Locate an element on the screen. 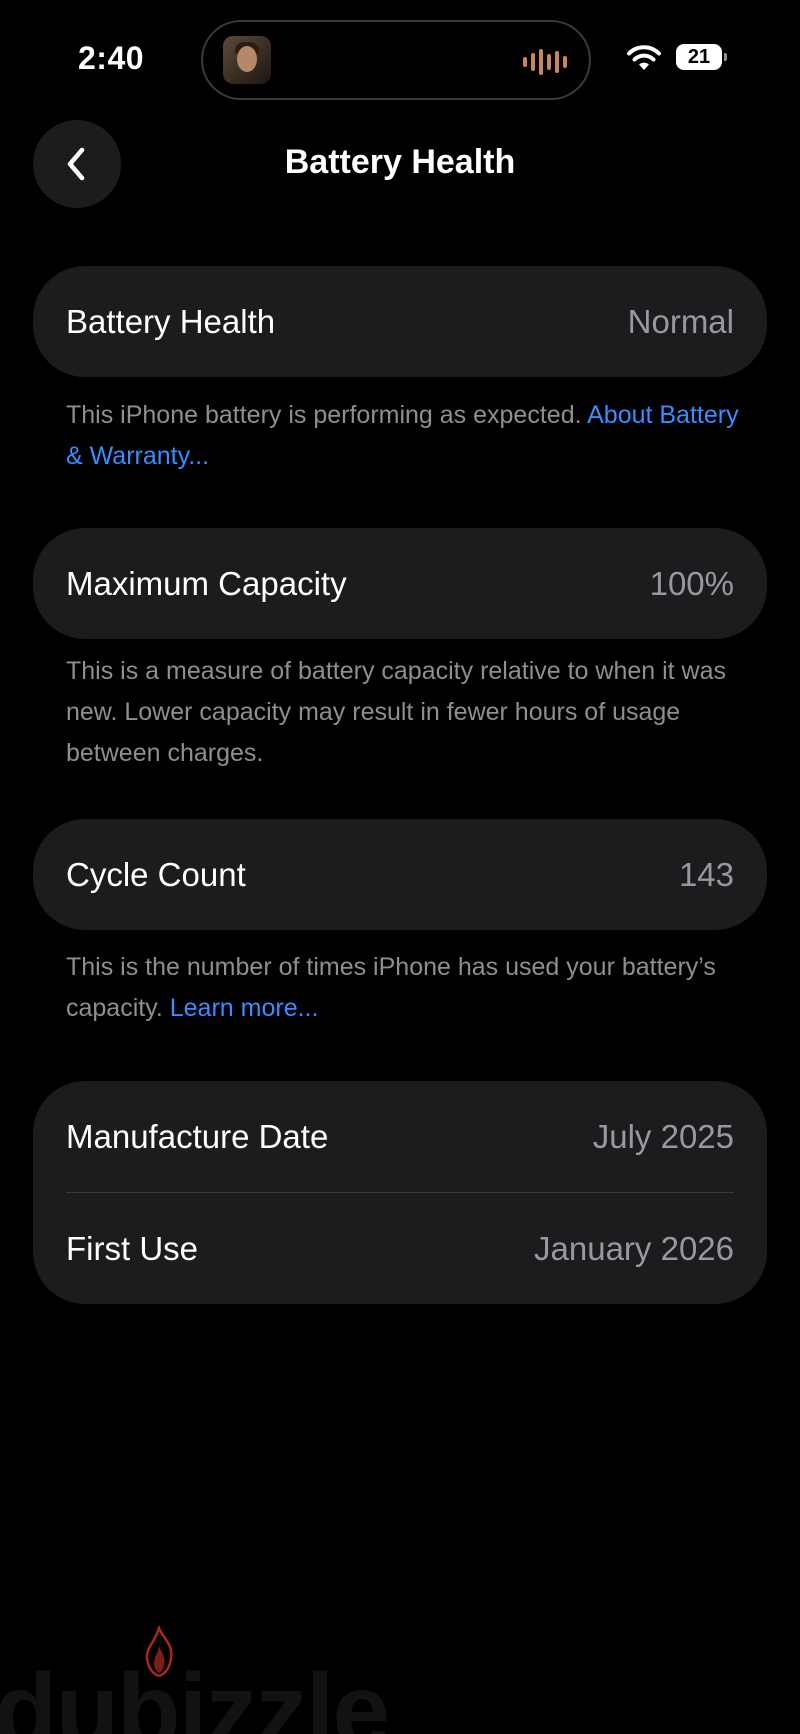 Image resolution: width=800 pixels, height=1734 pixels. maximum-capacity-card: Maximum Capacity 100% is located at coordinates (400, 583).